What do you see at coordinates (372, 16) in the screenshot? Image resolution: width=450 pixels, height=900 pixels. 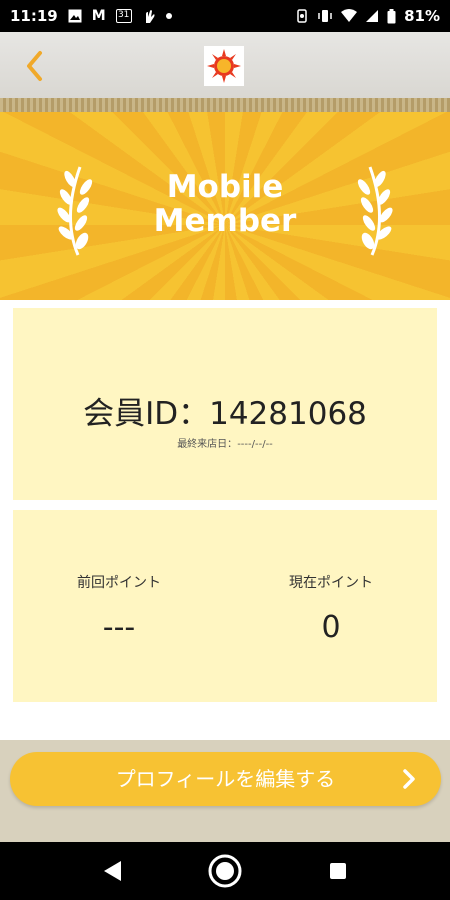 I see `signal-icon` at bounding box center [372, 16].